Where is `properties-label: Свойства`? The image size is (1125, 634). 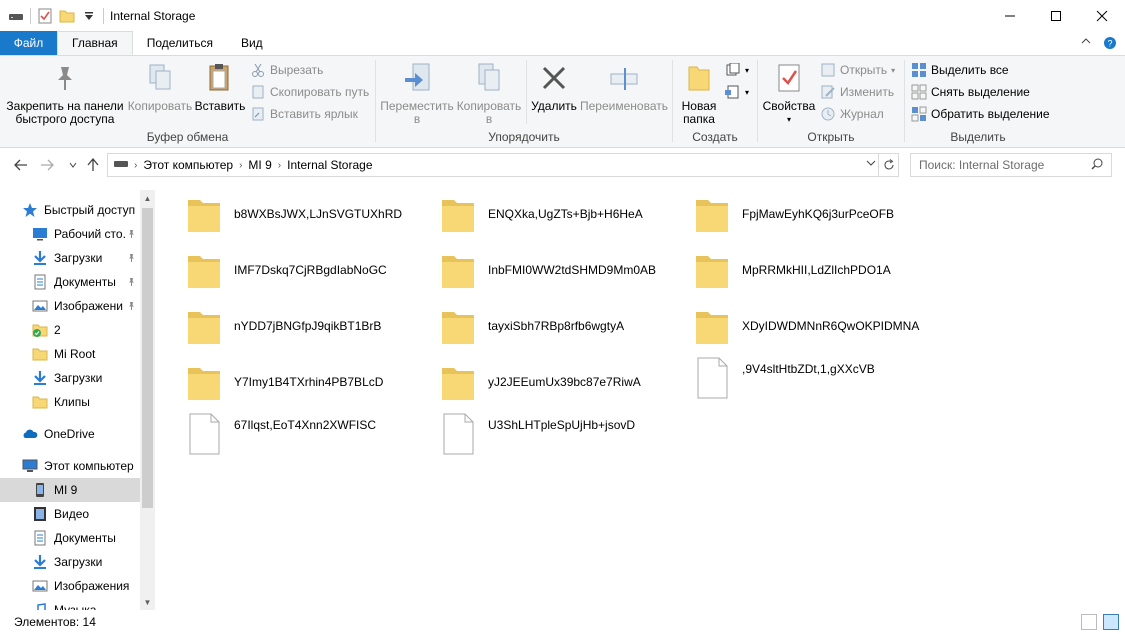 properties-label: Свойства is located at coordinates (789, 106).